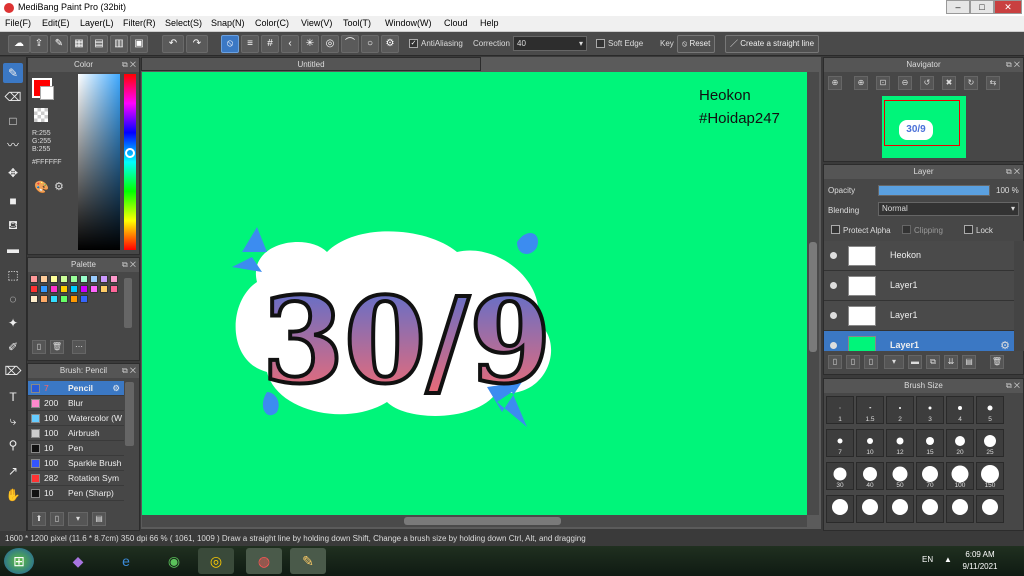  What do you see at coordinates (56, 23) in the screenshot?
I see `menu-edit: Edit(E)` at bounding box center [56, 23].